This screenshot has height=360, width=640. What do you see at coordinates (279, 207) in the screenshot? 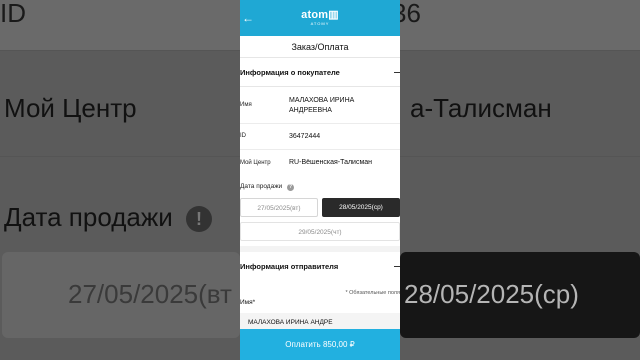
I see `date-option-1: 27/05/2025(вт)` at bounding box center [279, 207].